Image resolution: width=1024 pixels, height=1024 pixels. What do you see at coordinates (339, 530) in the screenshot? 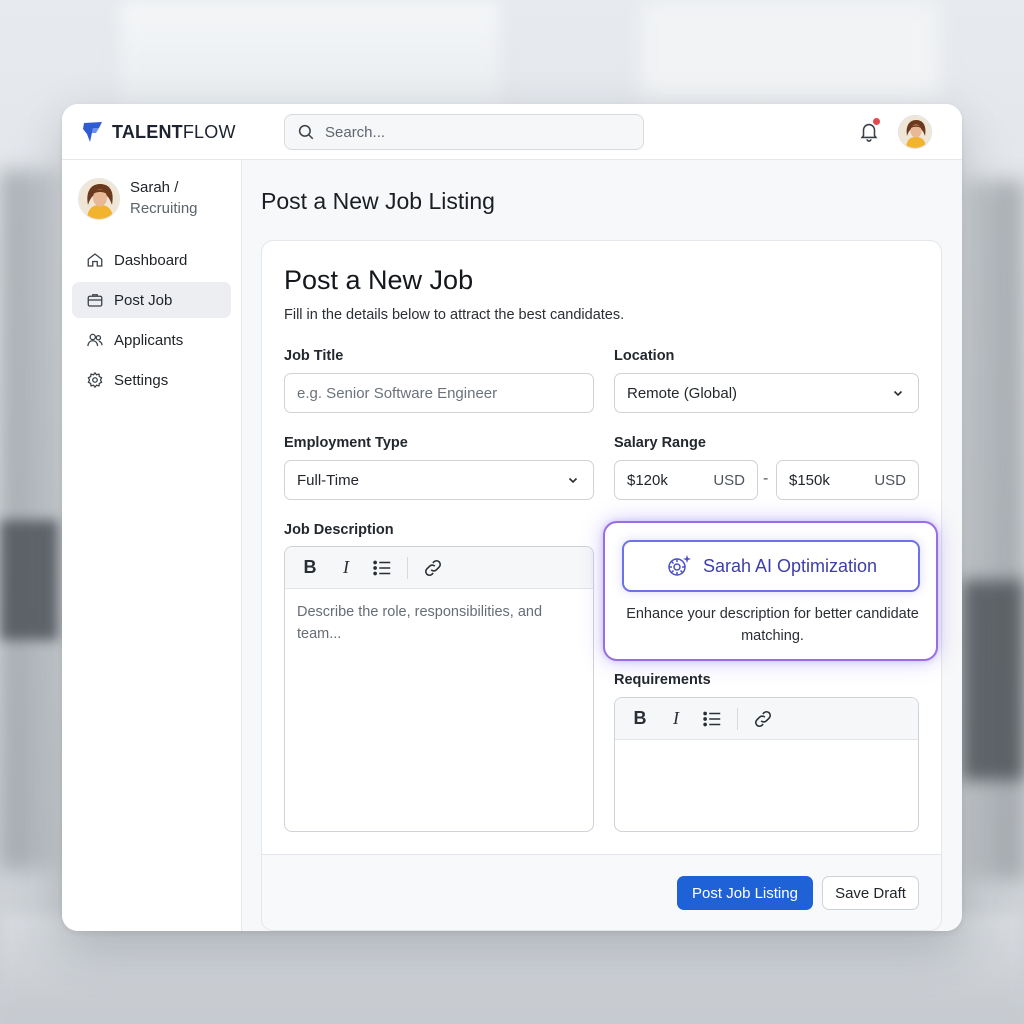
I see `job-description-label: Job Description` at bounding box center [339, 530].